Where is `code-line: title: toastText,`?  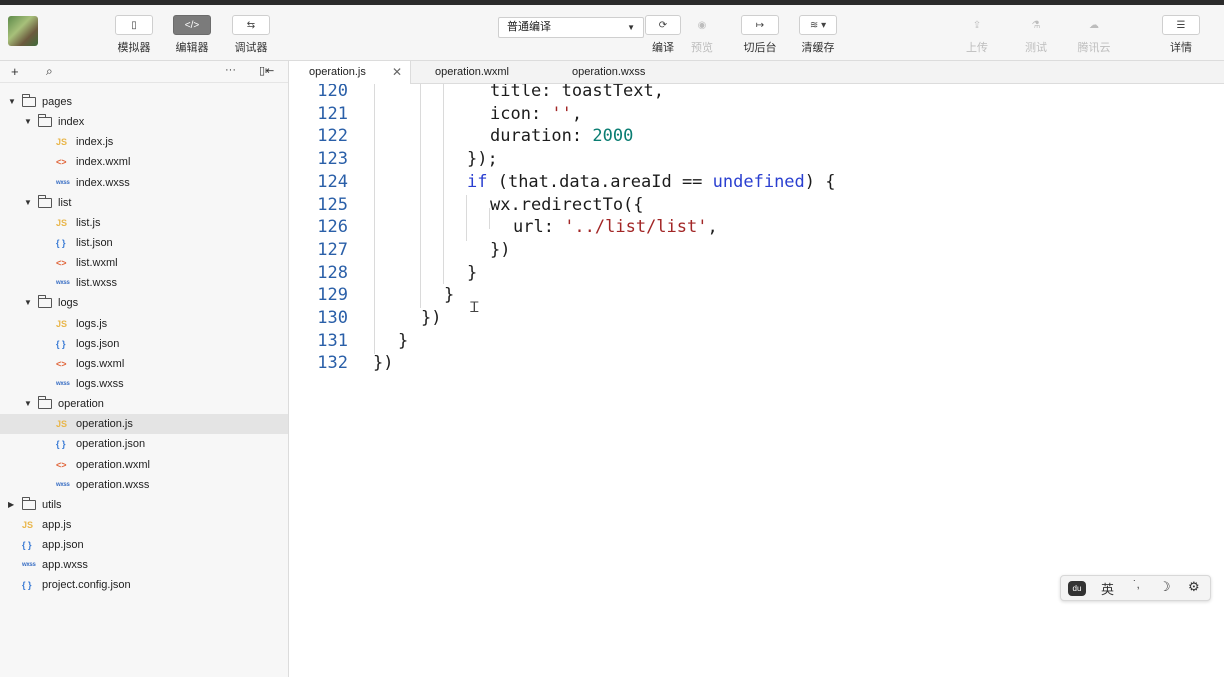
code-line: title: toastText, is located at coordinates (577, 92).